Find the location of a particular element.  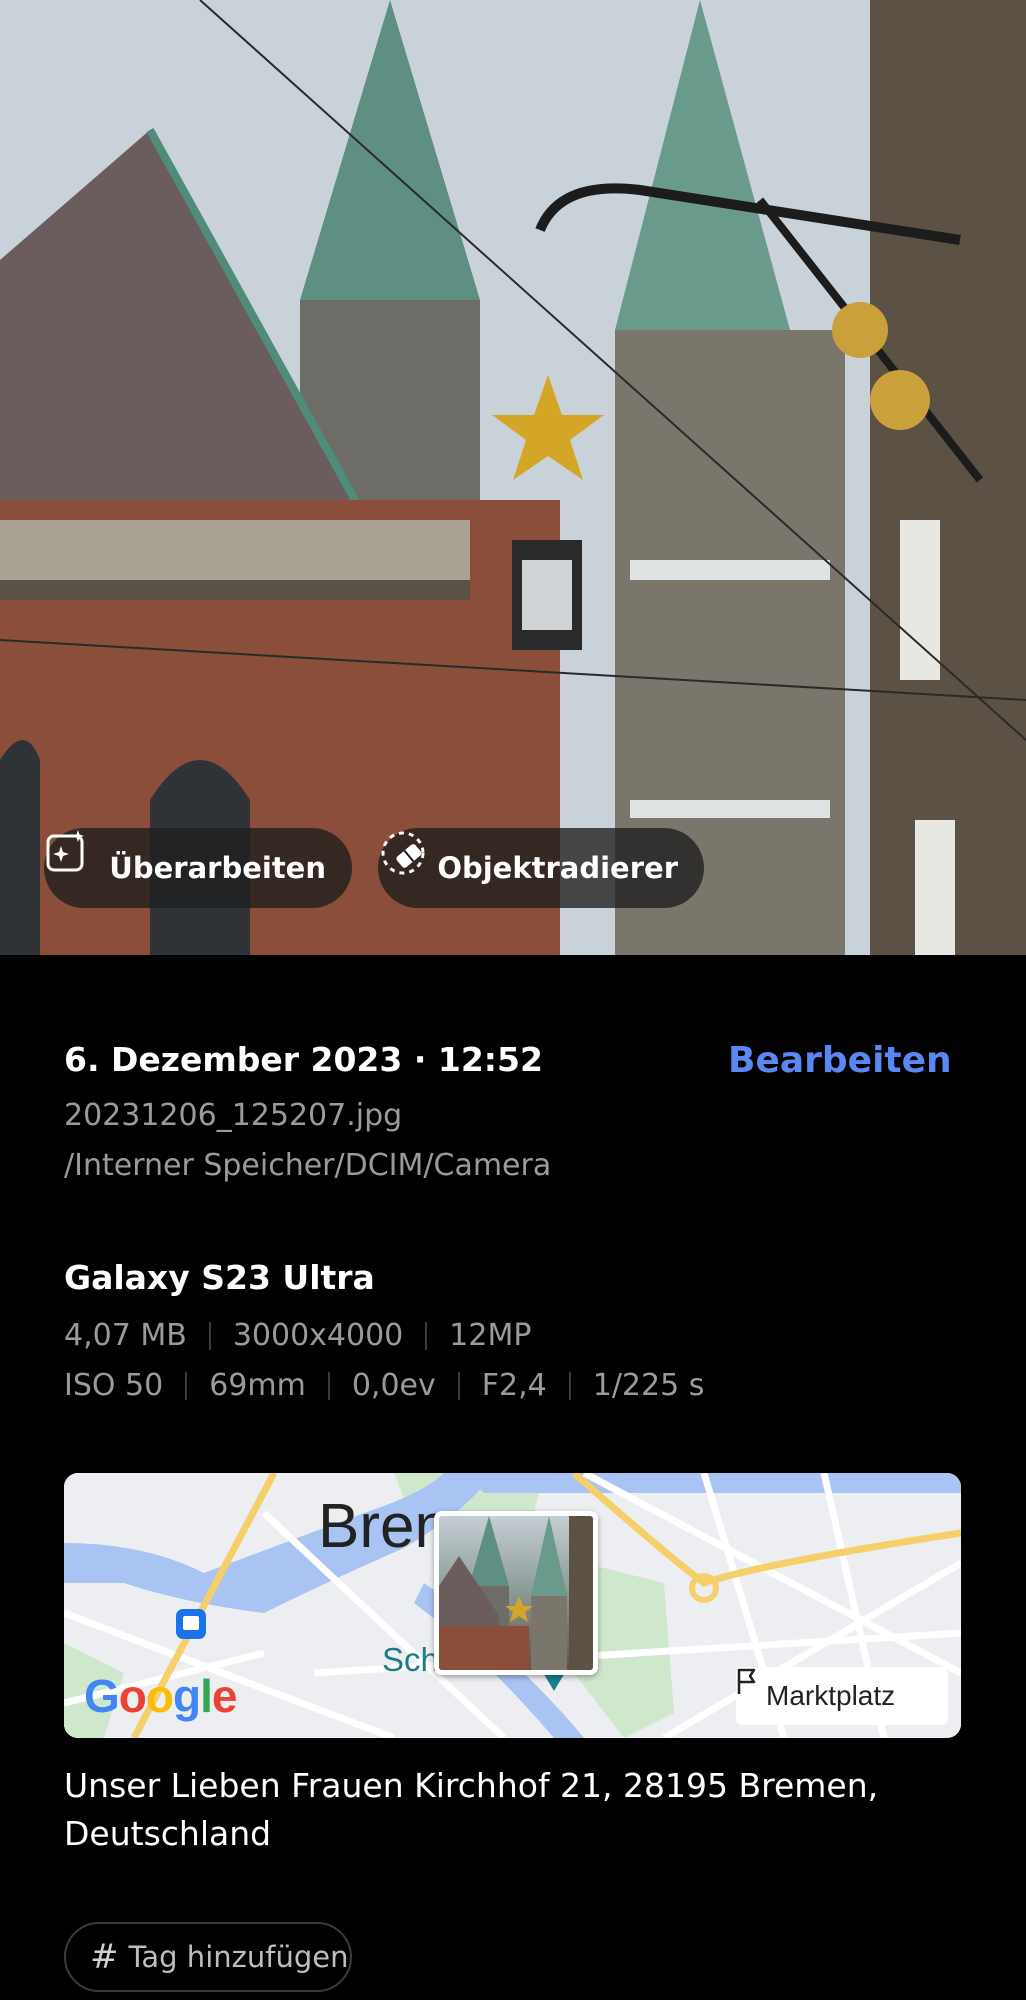

file-specs-row: 4,07 MB 3000x4000 12MP is located at coordinates (297, 1335).